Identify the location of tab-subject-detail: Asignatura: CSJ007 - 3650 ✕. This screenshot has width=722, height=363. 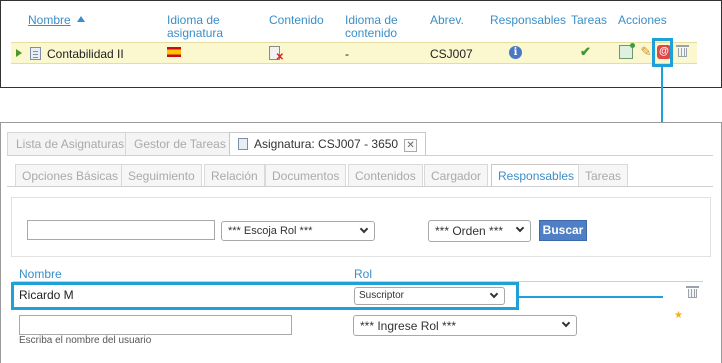
(328, 144).